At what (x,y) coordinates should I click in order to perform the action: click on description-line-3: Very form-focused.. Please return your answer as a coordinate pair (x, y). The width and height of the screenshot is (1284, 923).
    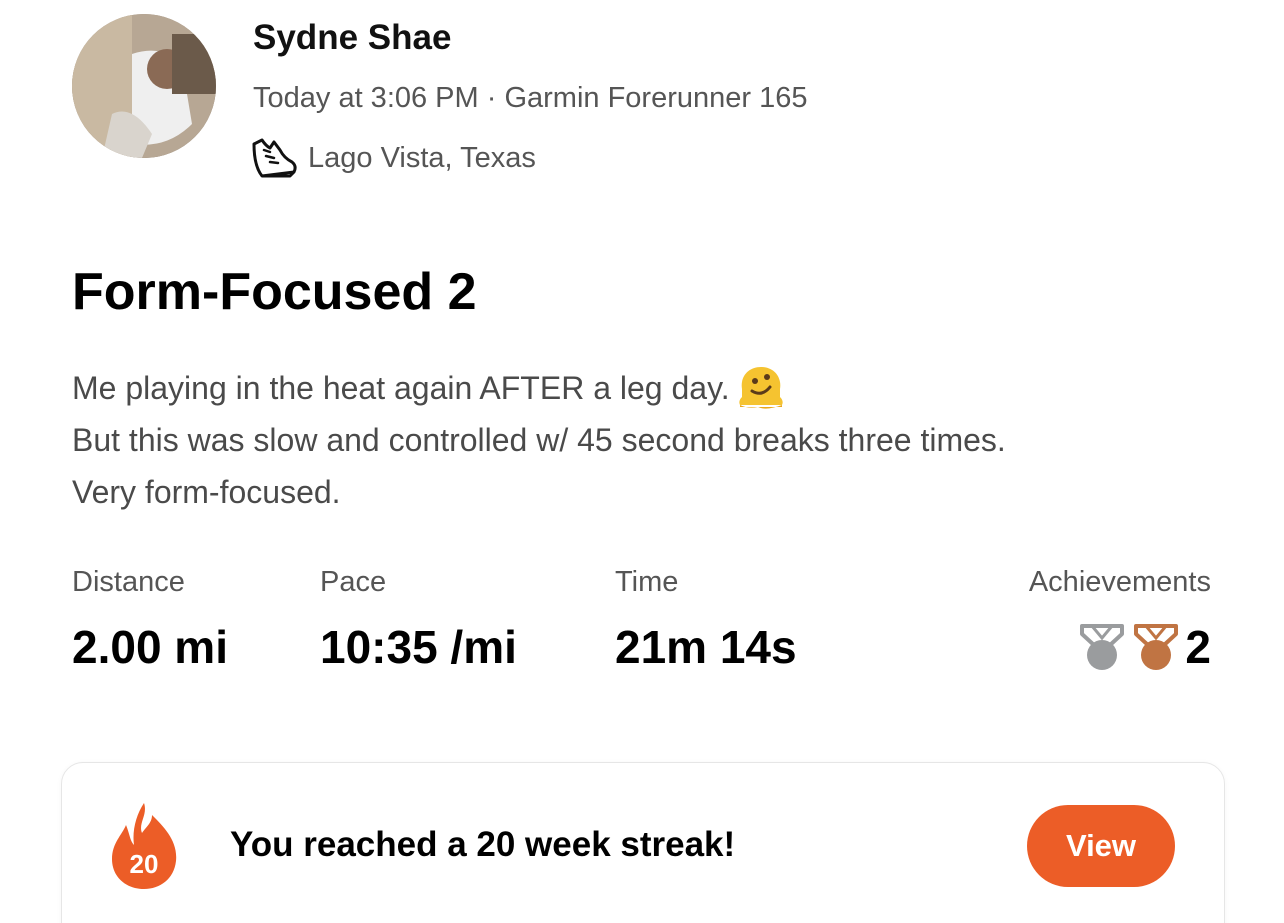
    Looking at the image, I should click on (206, 492).